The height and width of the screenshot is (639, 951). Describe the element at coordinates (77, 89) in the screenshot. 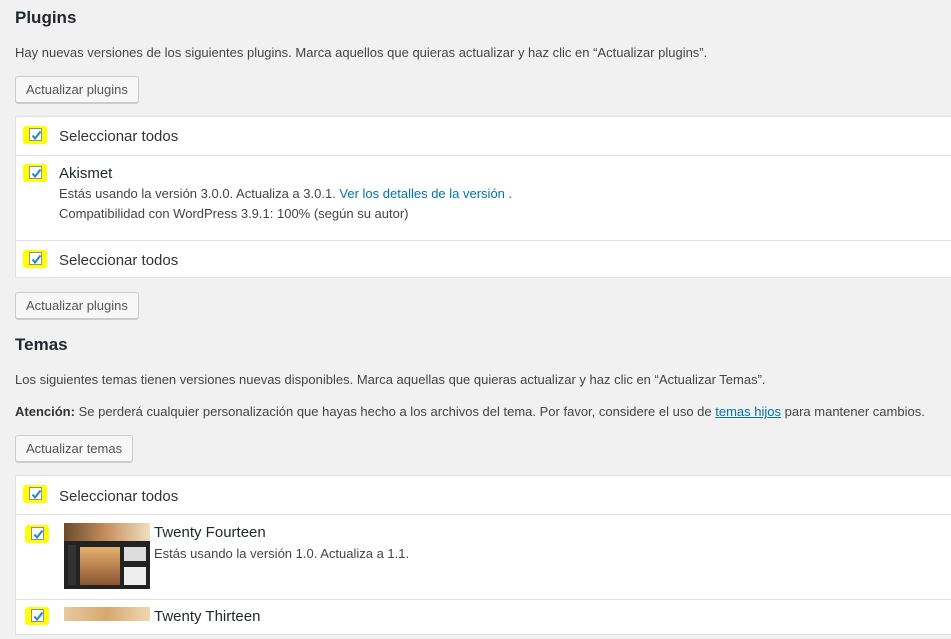

I see `update-plugins-button-top: Actualizar plugins` at that location.